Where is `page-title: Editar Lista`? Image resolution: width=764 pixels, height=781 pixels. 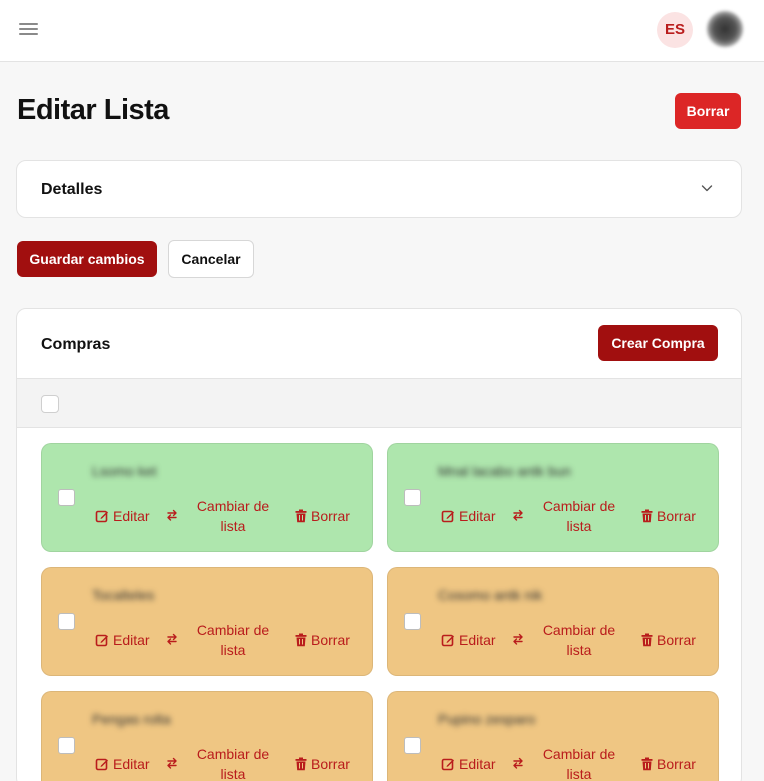 page-title: Editar Lista is located at coordinates (93, 110).